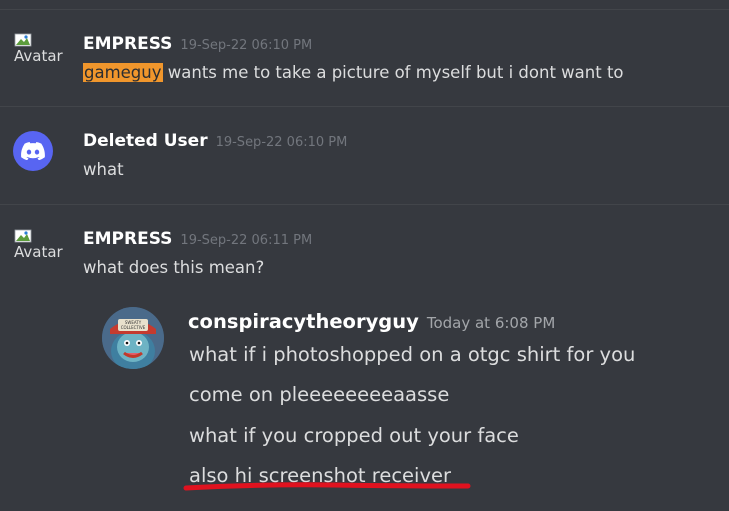 The height and width of the screenshot is (511, 729). What do you see at coordinates (327, 486) in the screenshot?
I see `red-underline-annotation` at bounding box center [327, 486].